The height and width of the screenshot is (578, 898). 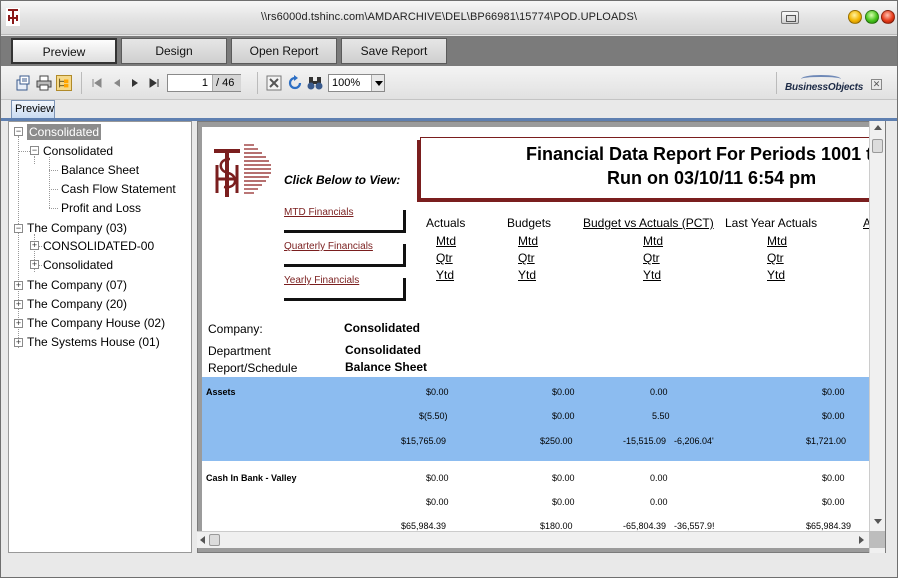 I want to click on next-page-icon, so click(x=135, y=83).